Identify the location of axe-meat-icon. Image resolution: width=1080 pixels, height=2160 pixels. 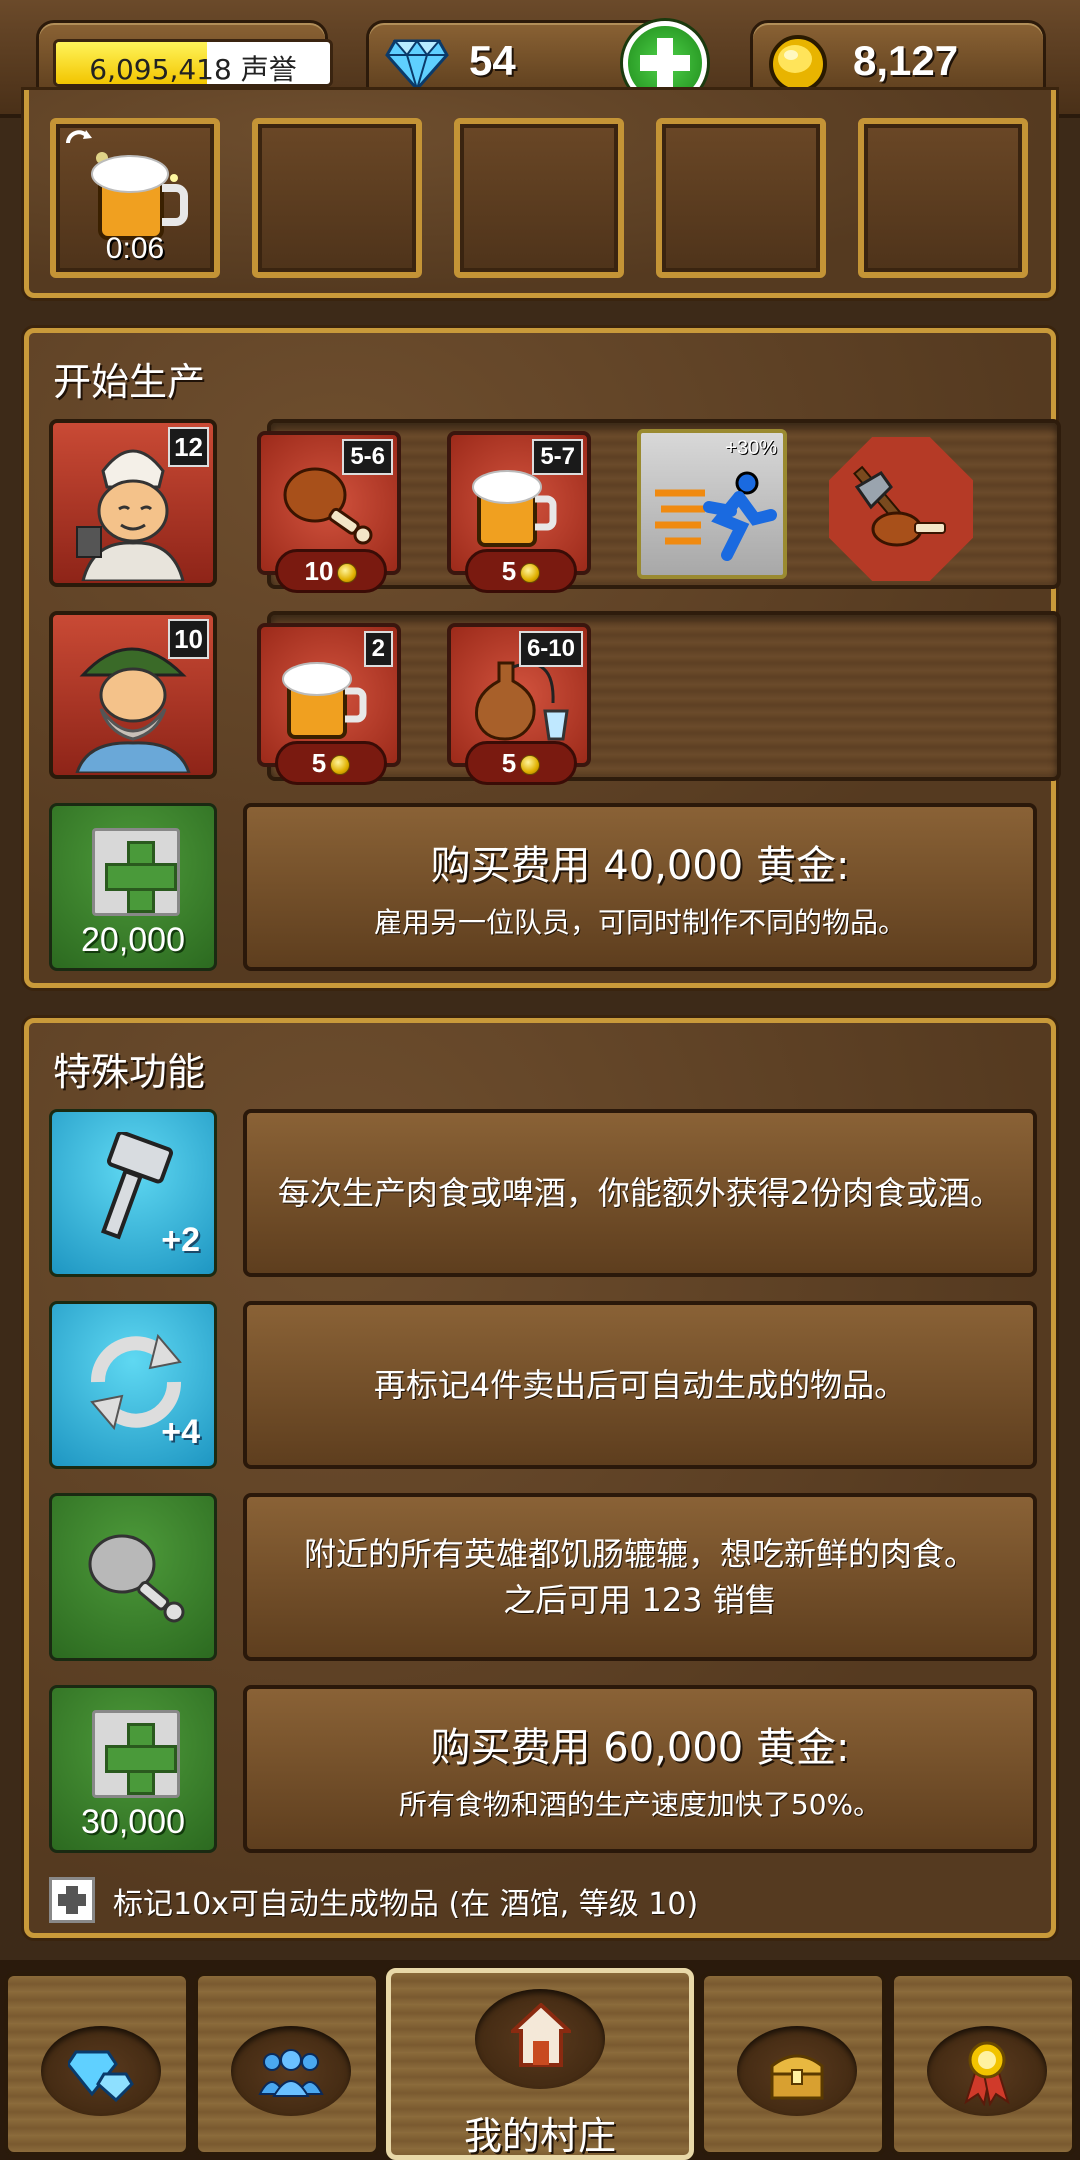
(899, 506).